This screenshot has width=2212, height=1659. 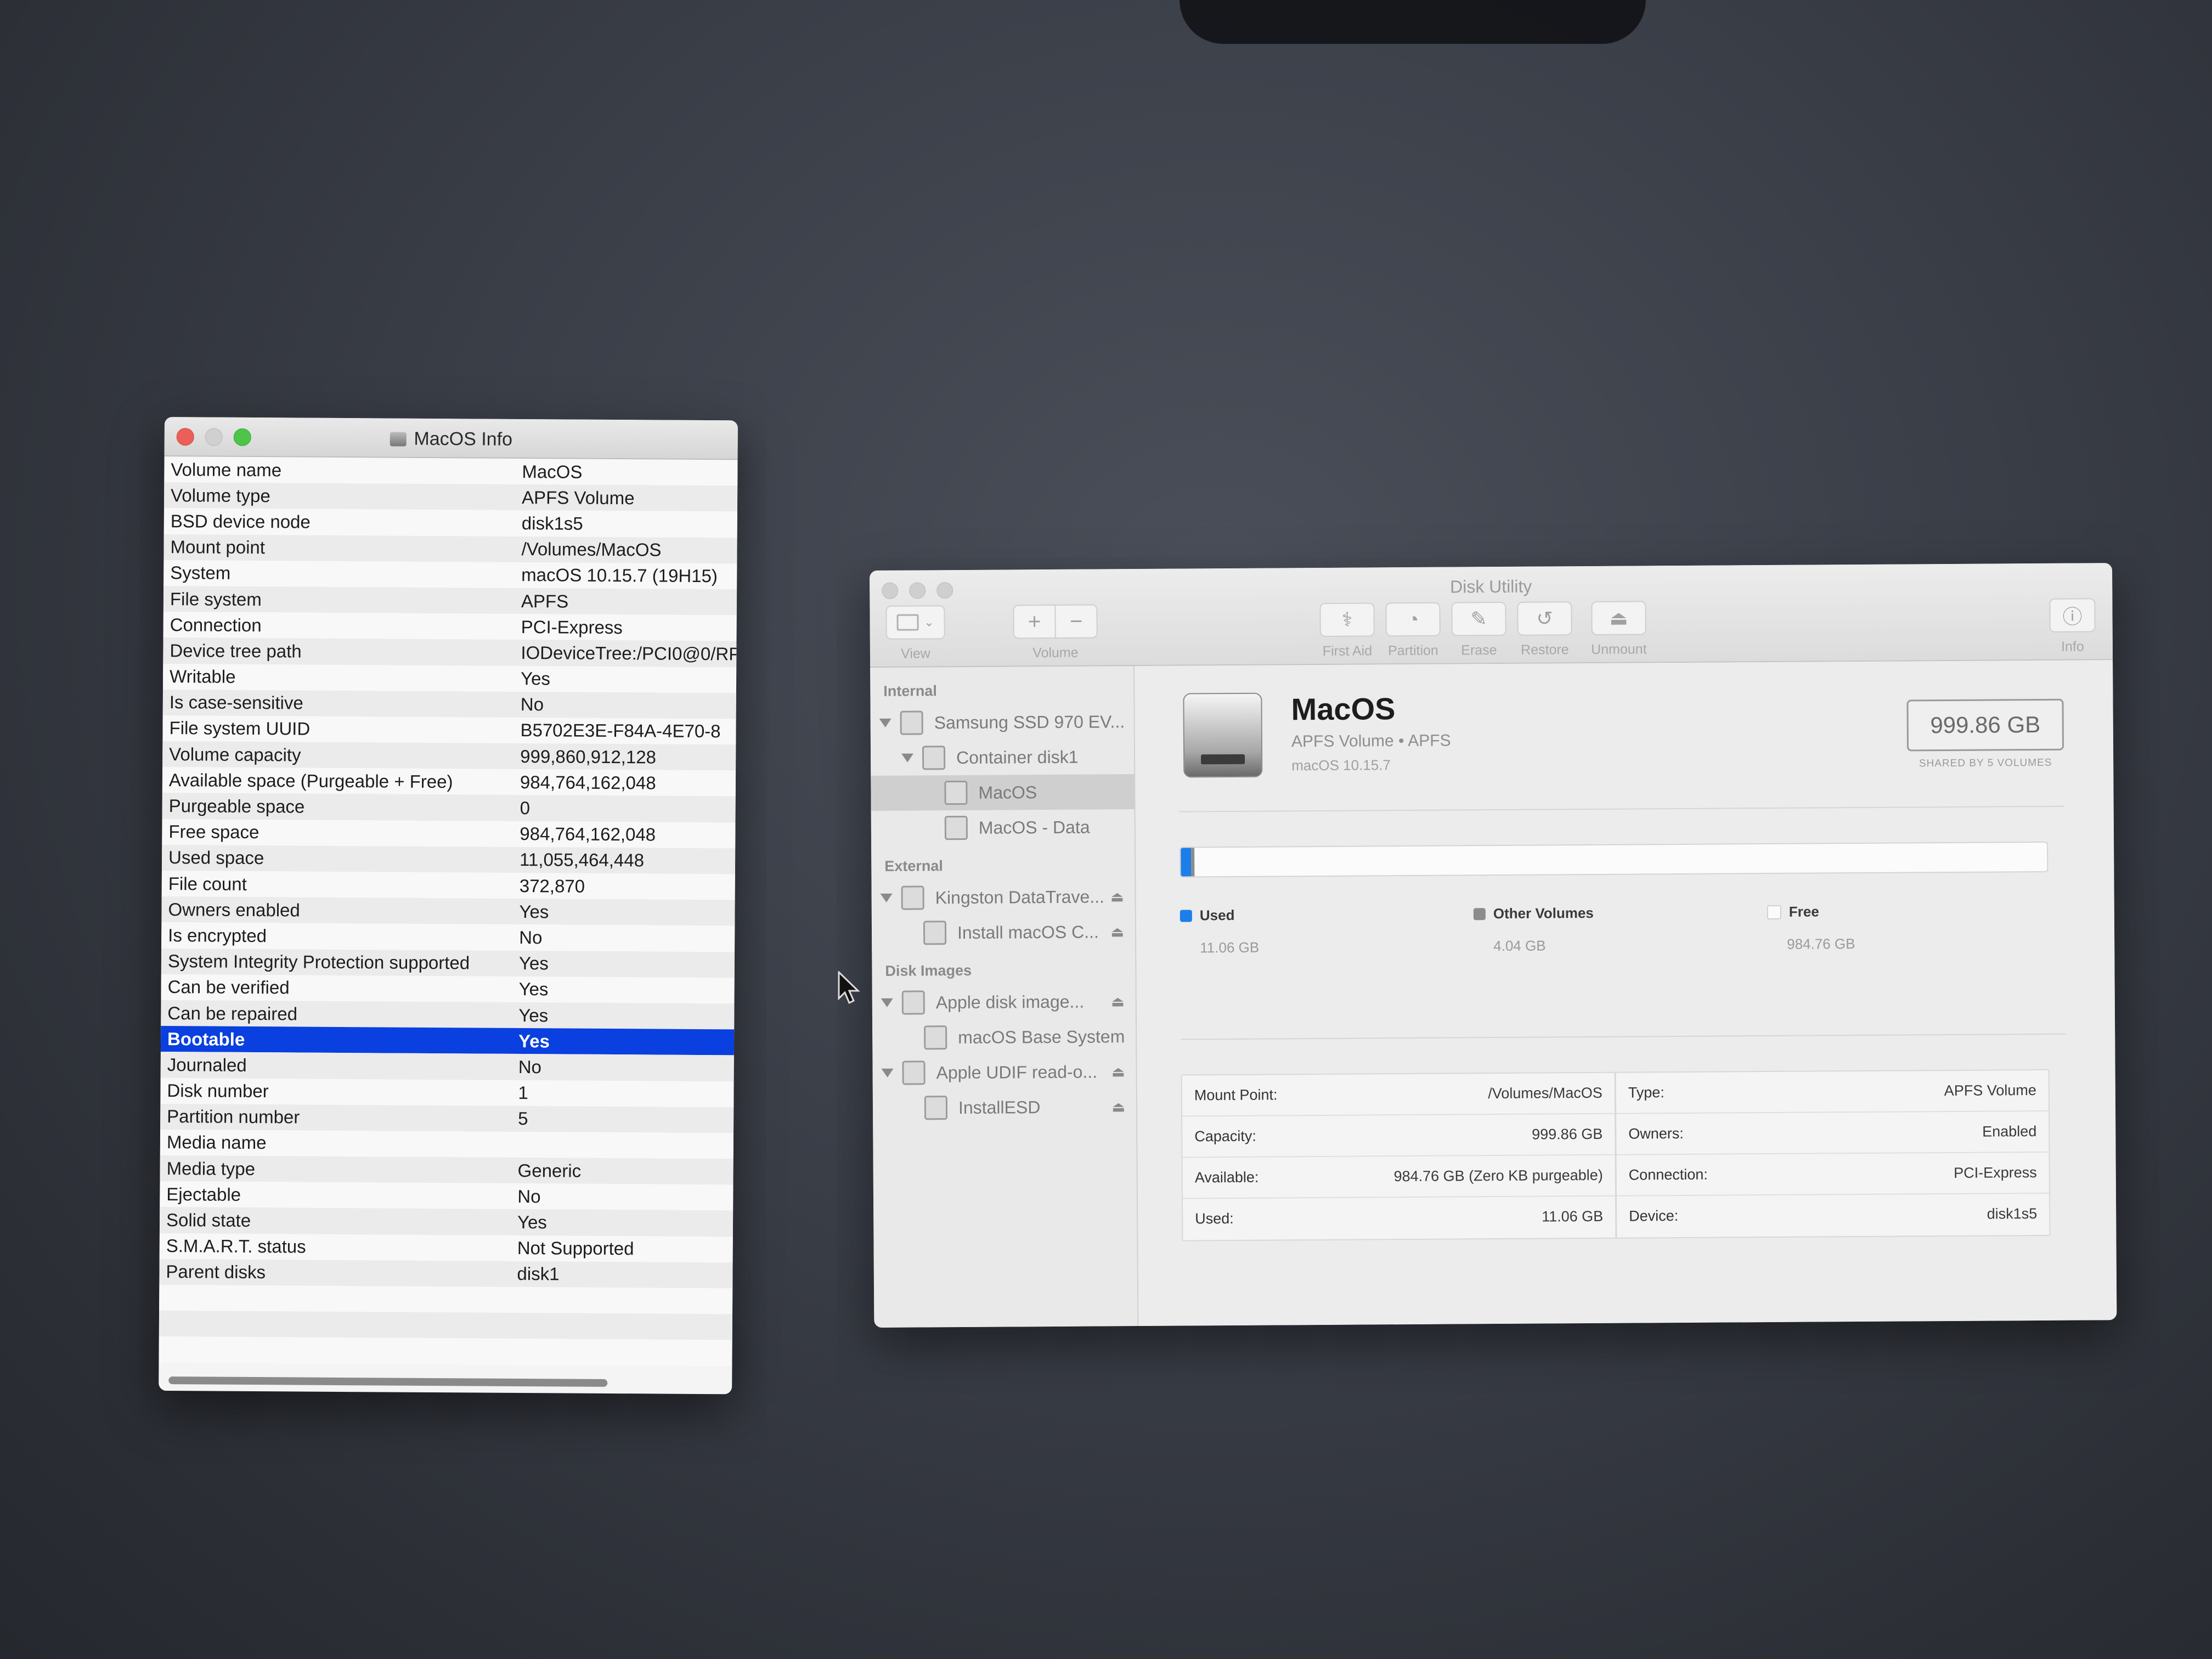 I want to click on info-row-key: Journaled, so click(x=207, y=1065).